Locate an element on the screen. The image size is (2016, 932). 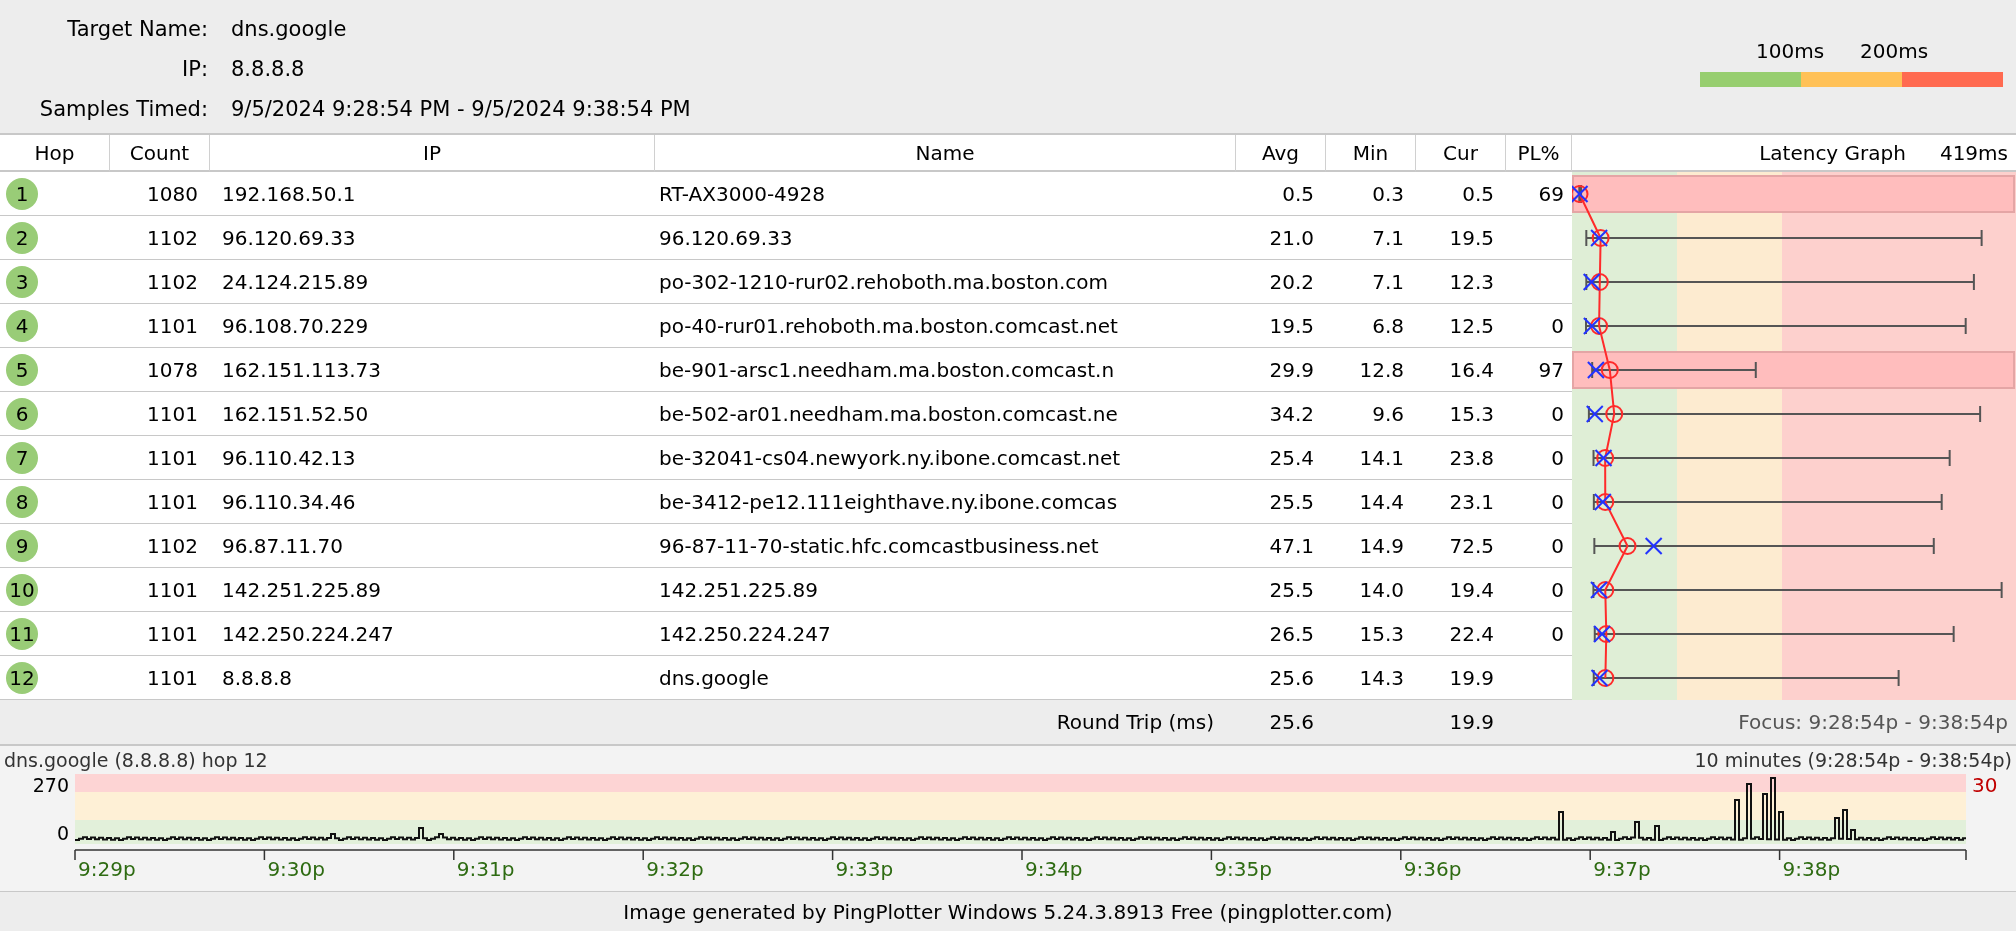
ip-cell-text: 96.108.70.229 is located at coordinates (295, 326).